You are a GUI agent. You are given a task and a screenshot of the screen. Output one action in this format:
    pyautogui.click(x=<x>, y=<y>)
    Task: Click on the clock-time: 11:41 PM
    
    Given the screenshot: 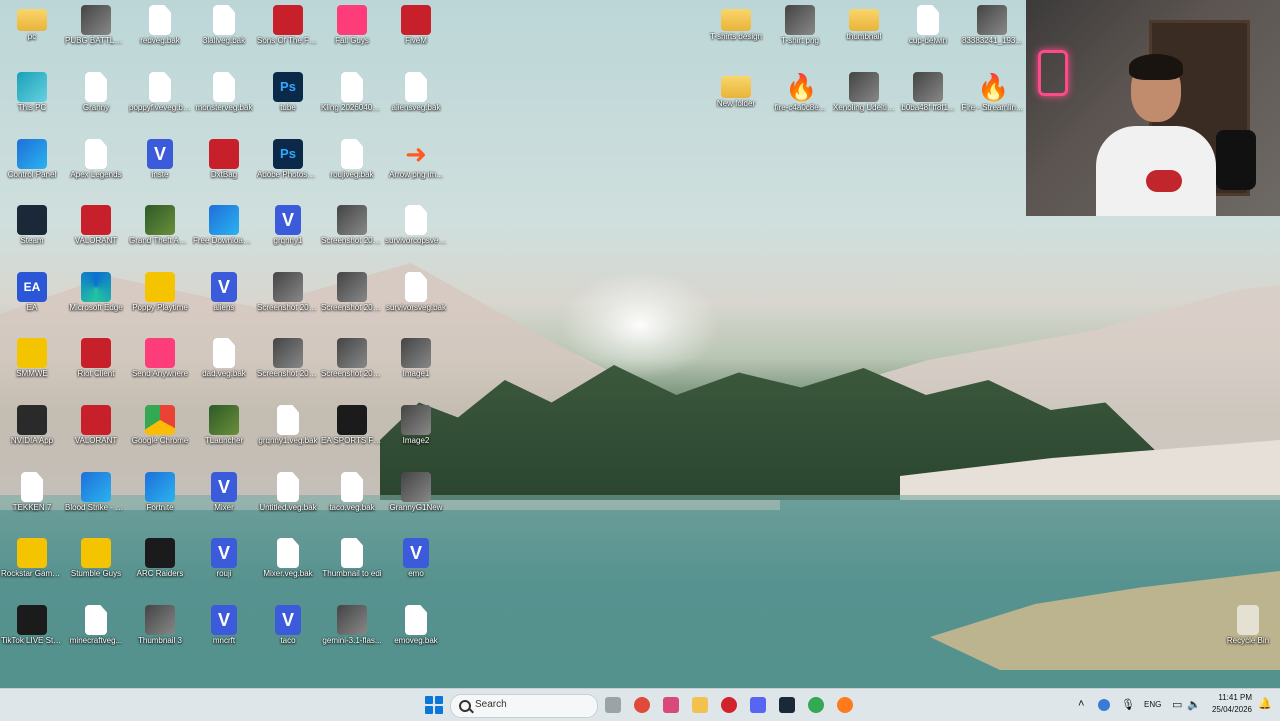 What is the action you would take?
    pyautogui.click(x=1231, y=697)
    